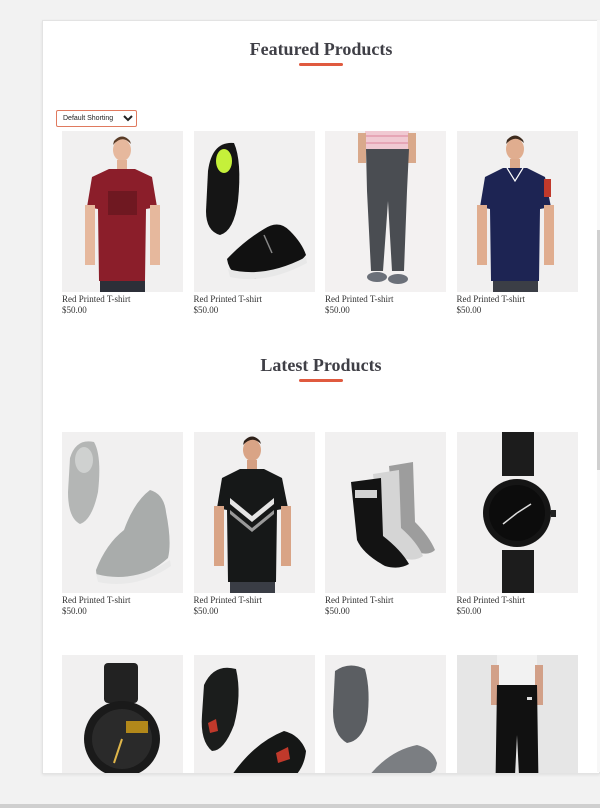 This screenshot has height=808, width=600. What do you see at coordinates (122, 211) in the screenshot?
I see `product-image-red-tshirt` at bounding box center [122, 211].